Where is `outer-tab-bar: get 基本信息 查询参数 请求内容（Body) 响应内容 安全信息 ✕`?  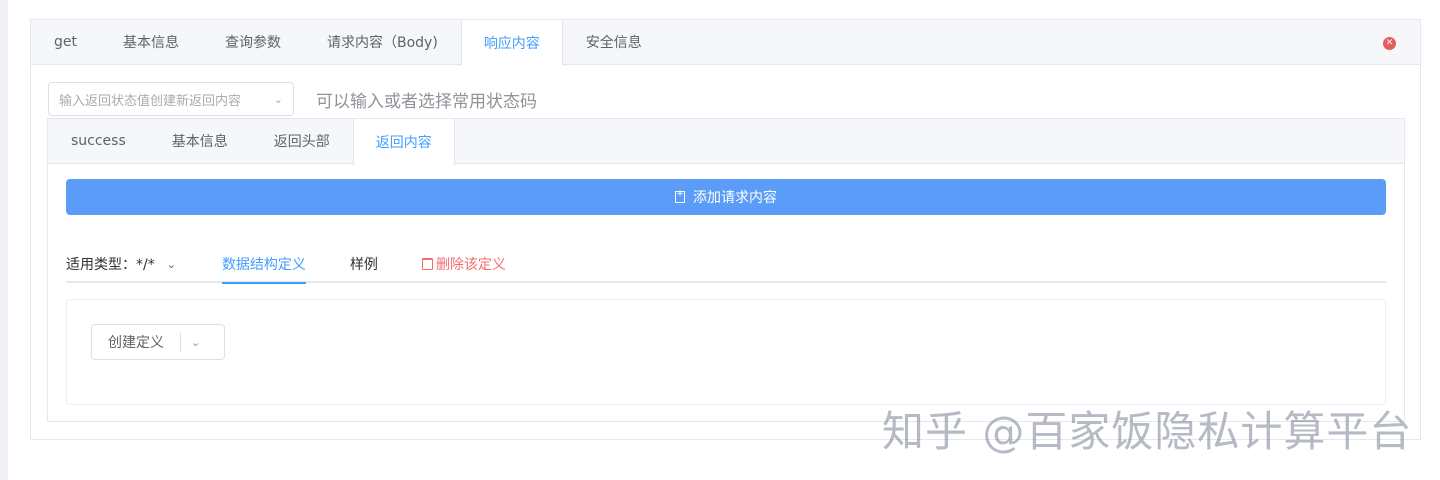
outer-tab-bar: get 基本信息 查询参数 请求内容（Body) 响应内容 安全信息 ✕ is located at coordinates (725, 43).